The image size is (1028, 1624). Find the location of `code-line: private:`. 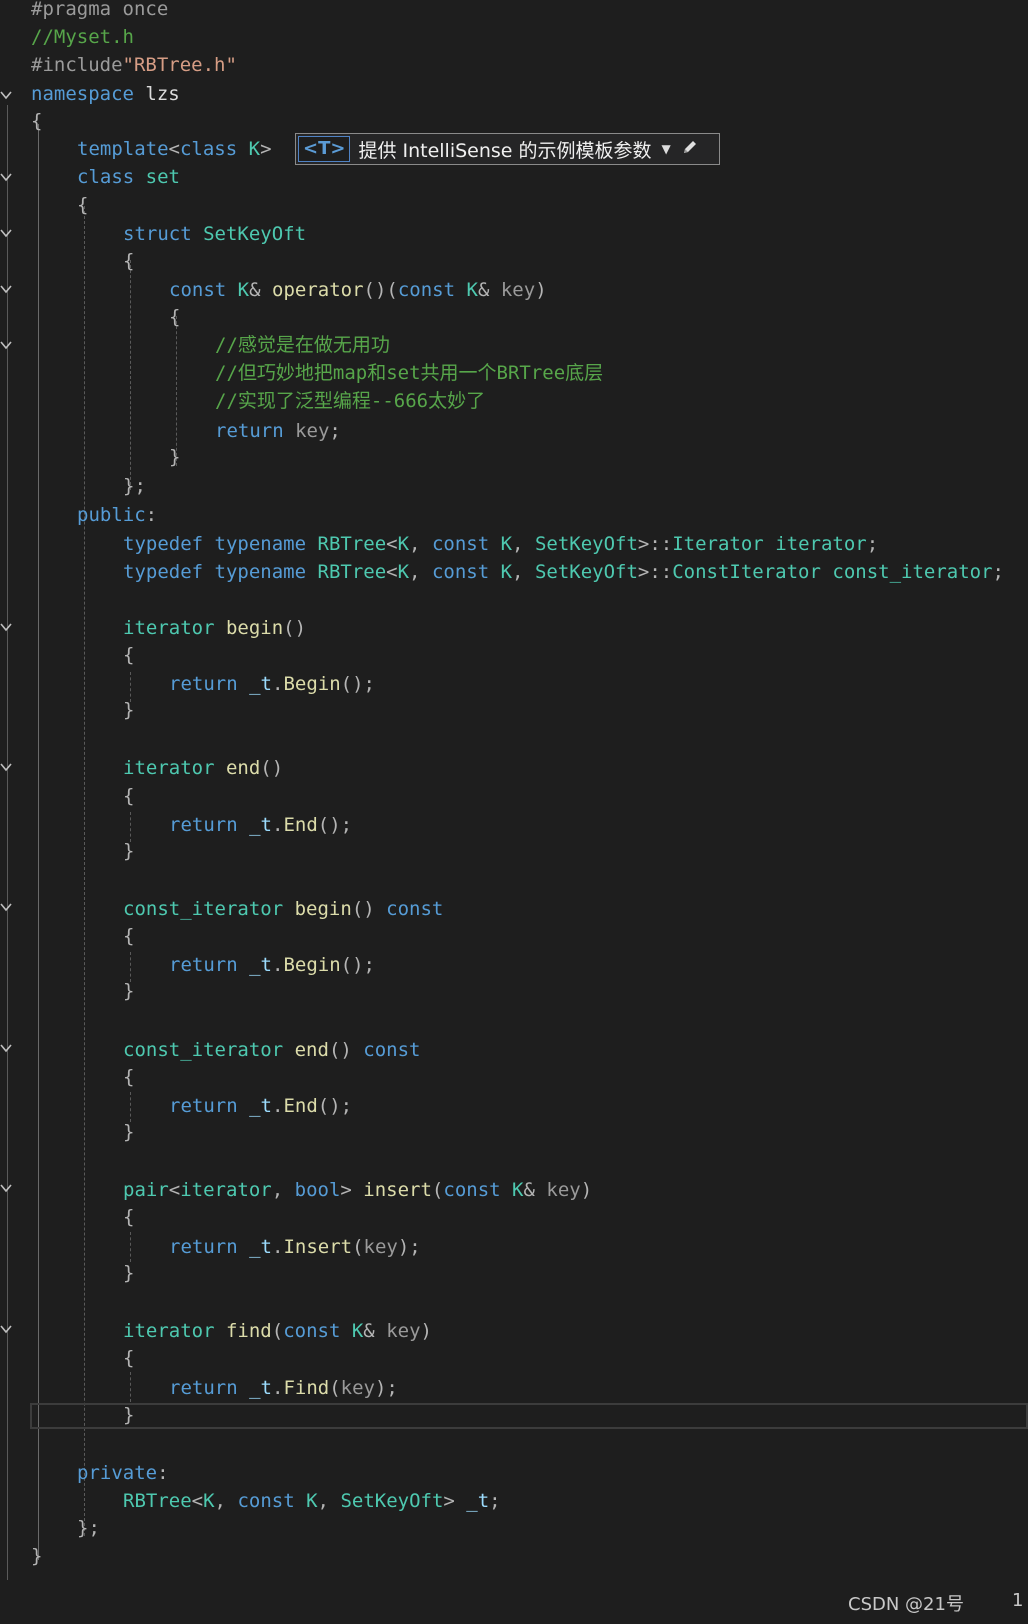

code-line: private: is located at coordinates (123, 1473).